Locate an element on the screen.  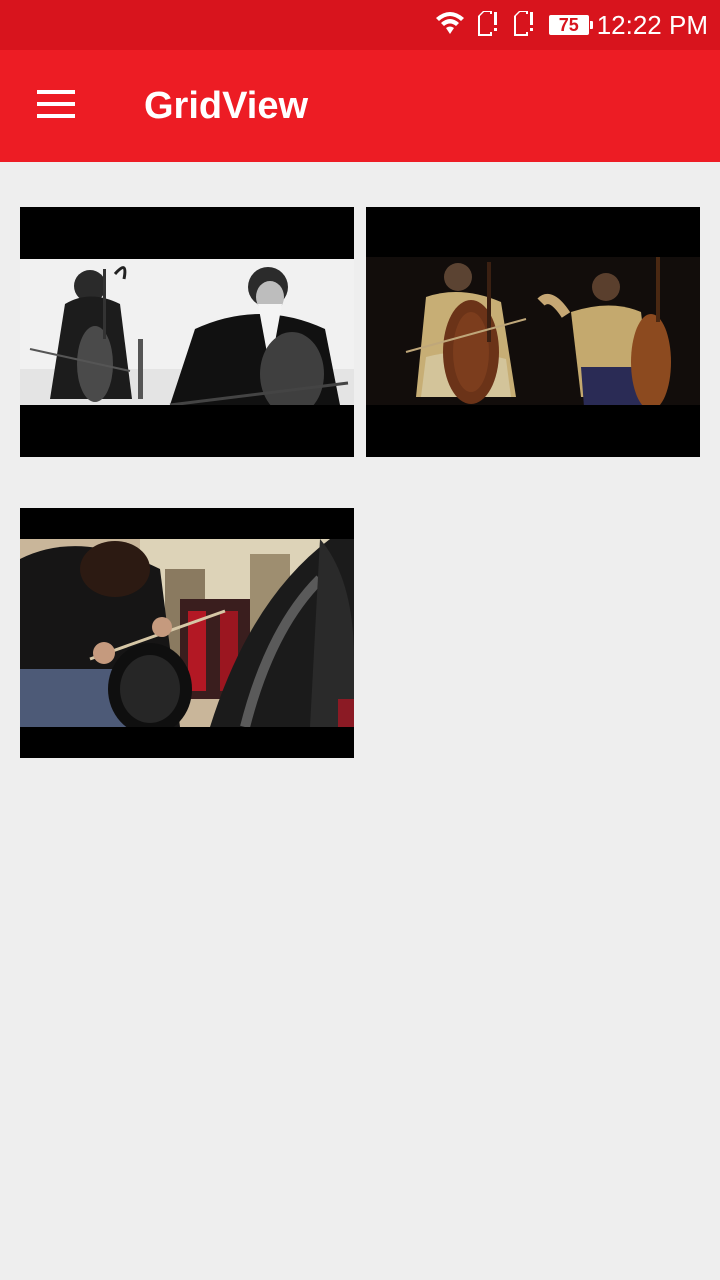
hamburger-menu-icon is located at coordinates (56, 106).